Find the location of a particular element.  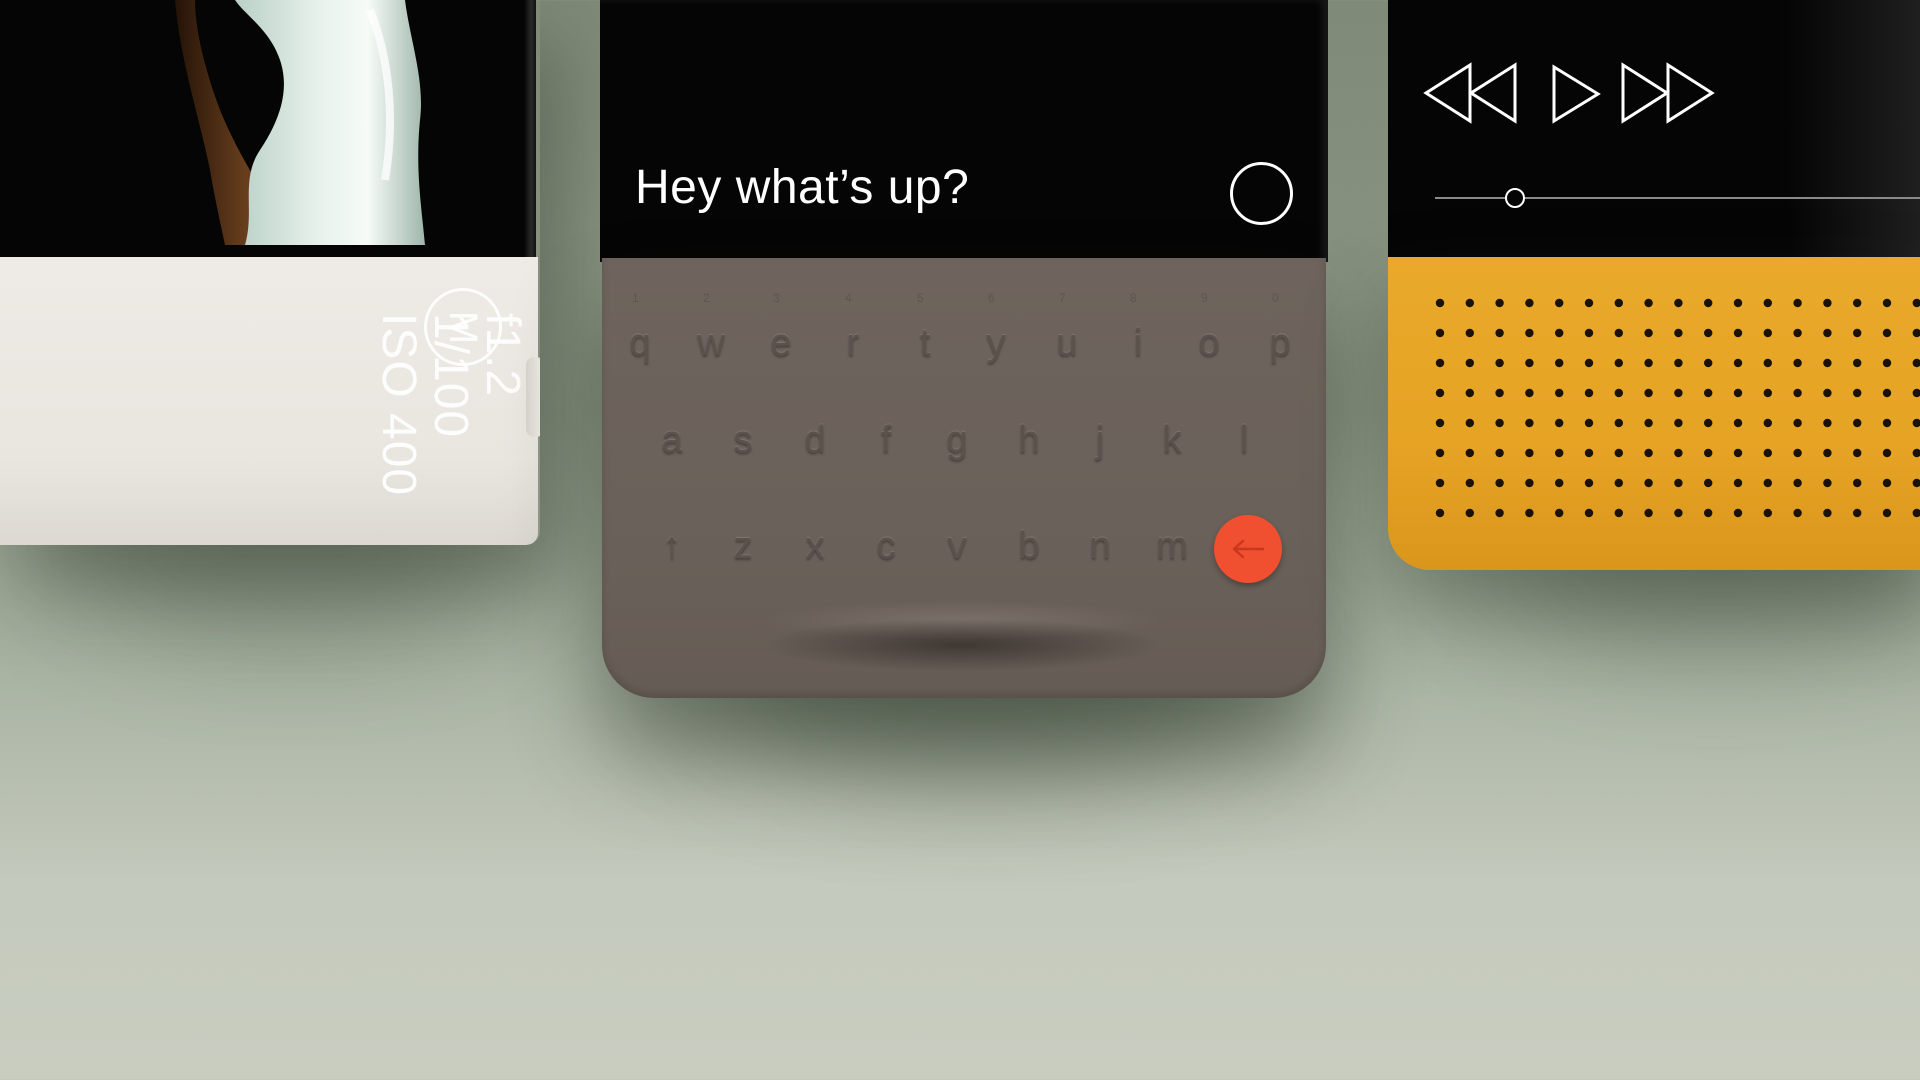

key-e: 3e is located at coordinates (781, 333).